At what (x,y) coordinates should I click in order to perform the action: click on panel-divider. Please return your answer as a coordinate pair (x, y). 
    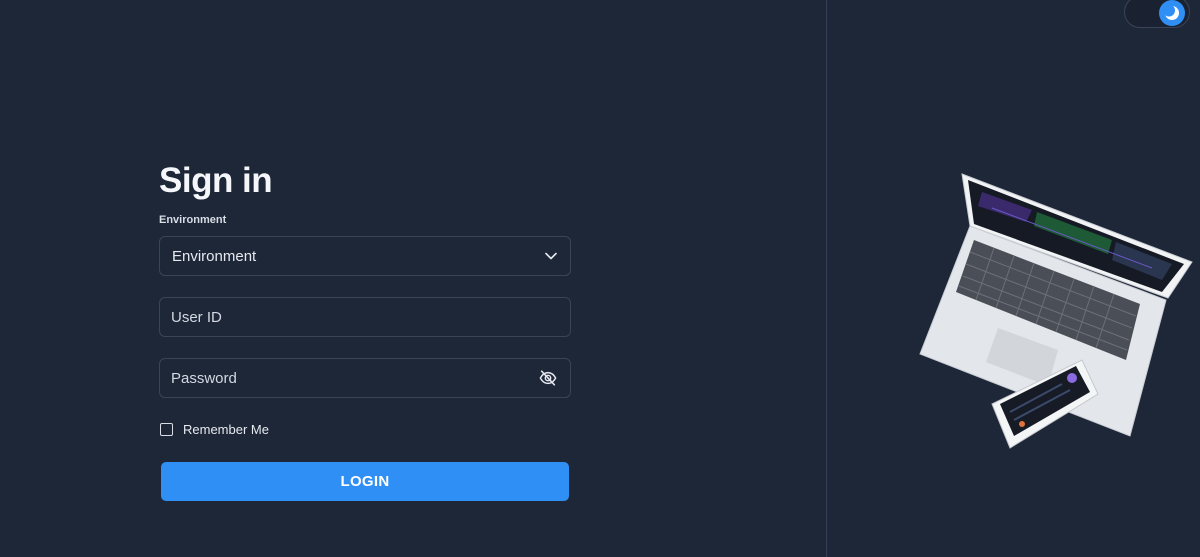
    Looking at the image, I should click on (826, 278).